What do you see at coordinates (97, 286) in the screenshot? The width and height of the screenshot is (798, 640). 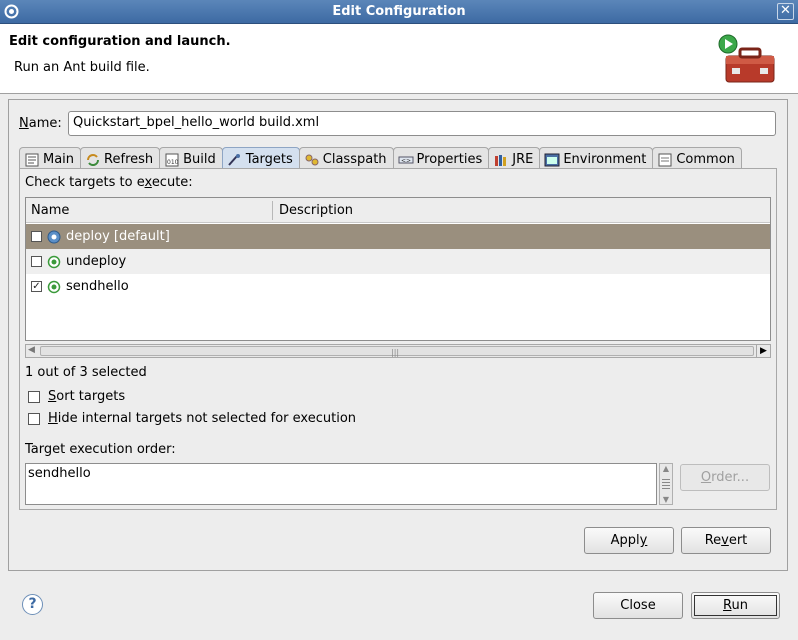 I see `target-name: sendhello` at bounding box center [97, 286].